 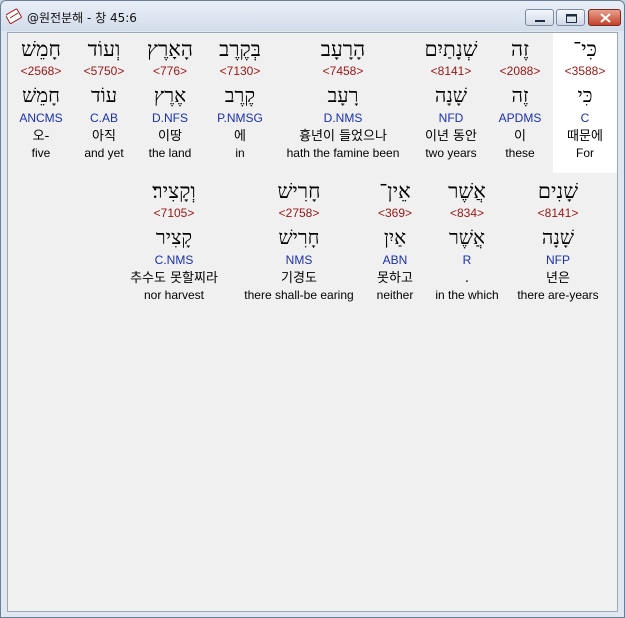 What do you see at coordinates (343, 71) in the screenshot?
I see `strong-number: <7458>` at bounding box center [343, 71].